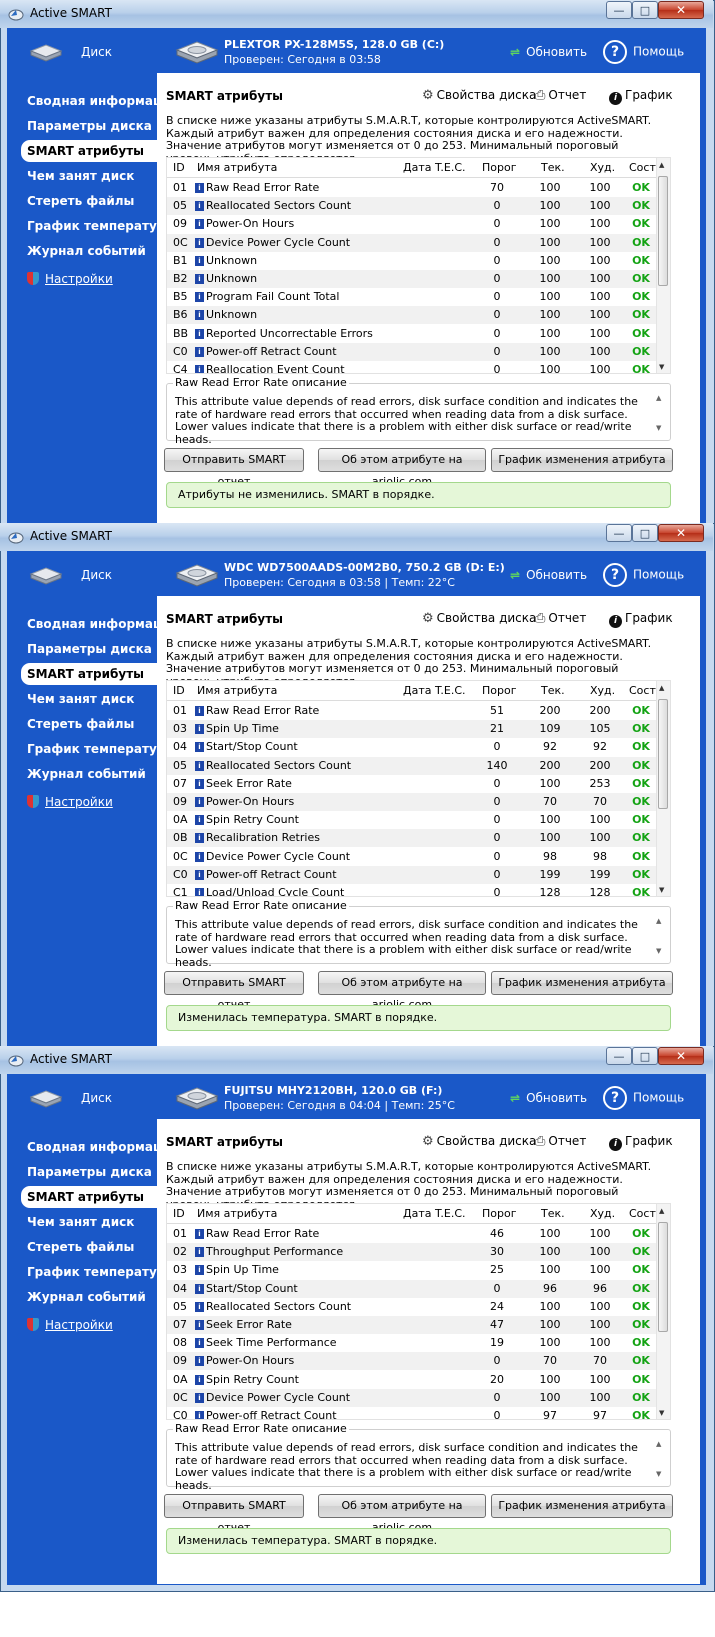  I want to click on table-row: C0 i Power-off Retract Count 0 199 199 OK, so click(412, 874).